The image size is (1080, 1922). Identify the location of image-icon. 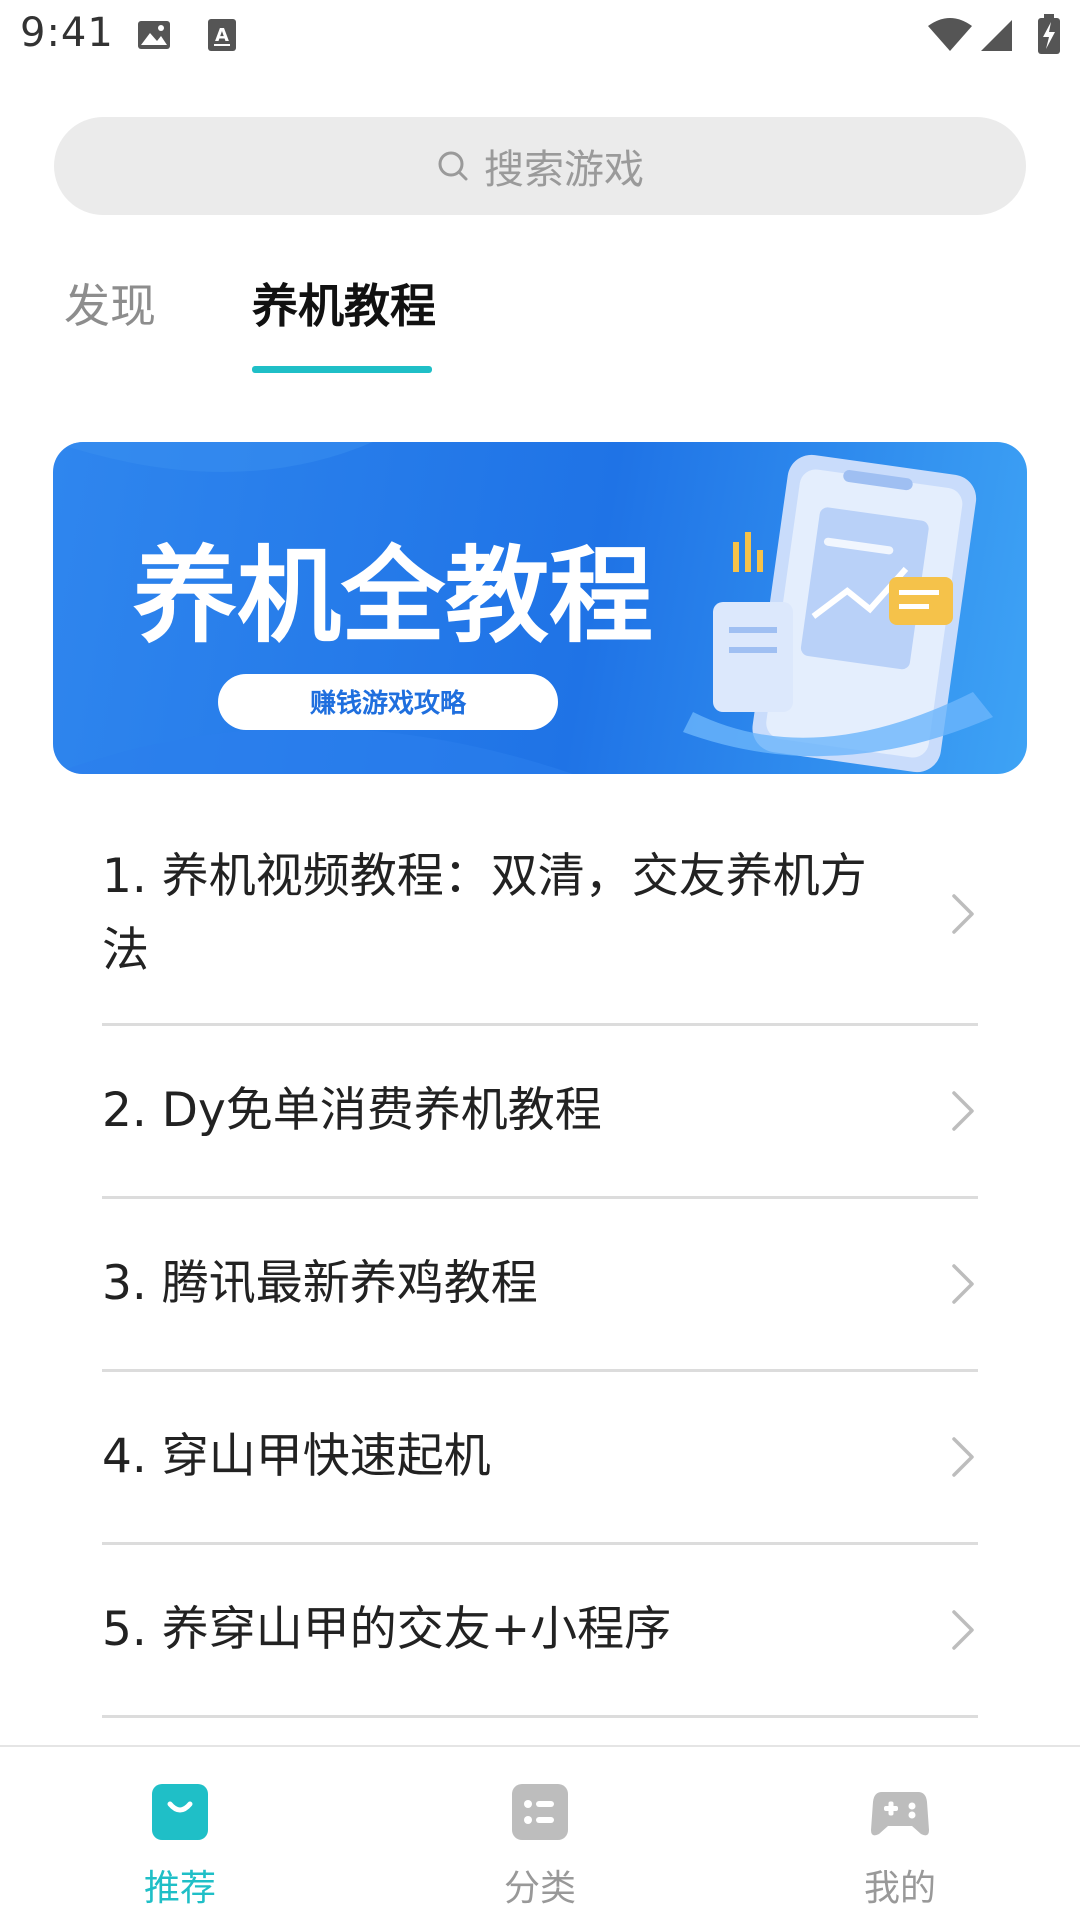
(154, 35).